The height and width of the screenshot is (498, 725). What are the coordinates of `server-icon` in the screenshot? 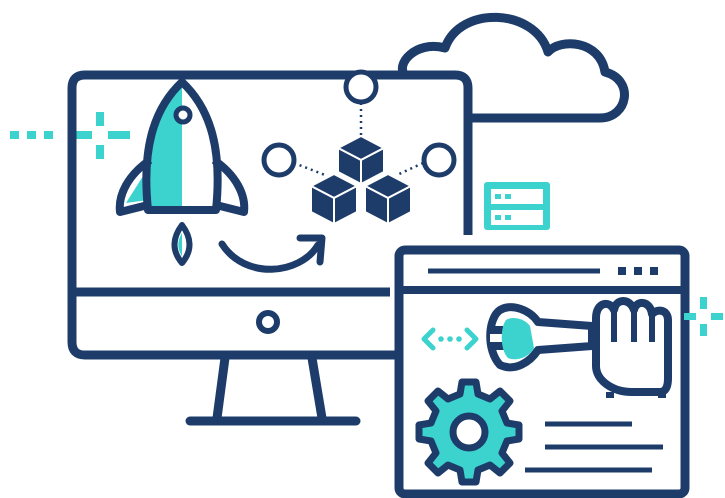 It's located at (517, 206).